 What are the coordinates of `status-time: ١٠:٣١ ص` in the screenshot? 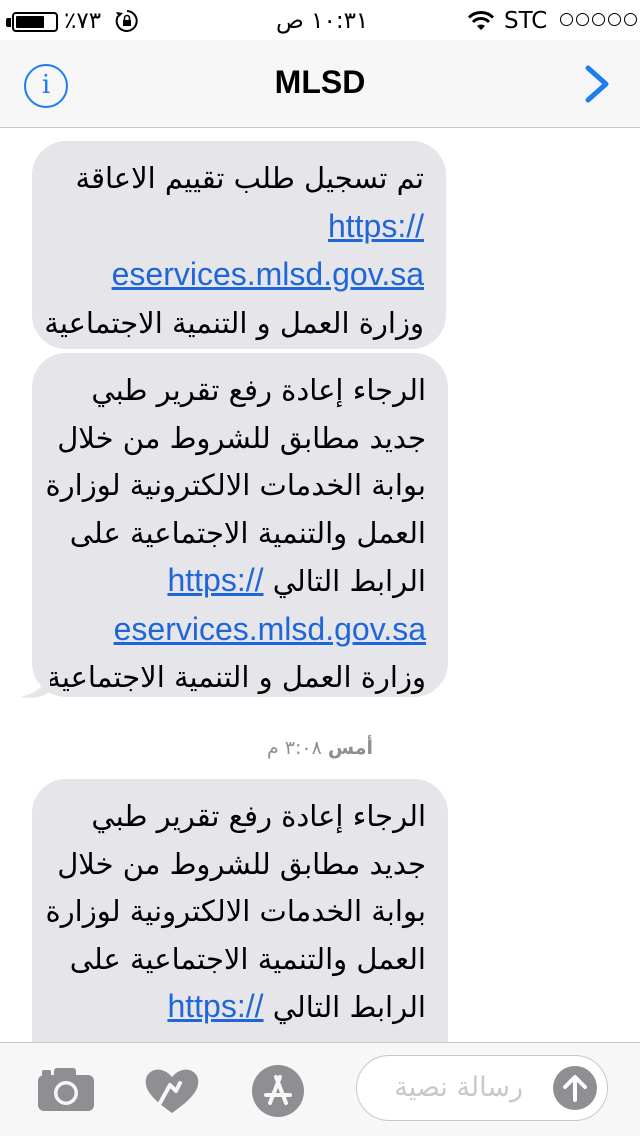 It's located at (322, 21).